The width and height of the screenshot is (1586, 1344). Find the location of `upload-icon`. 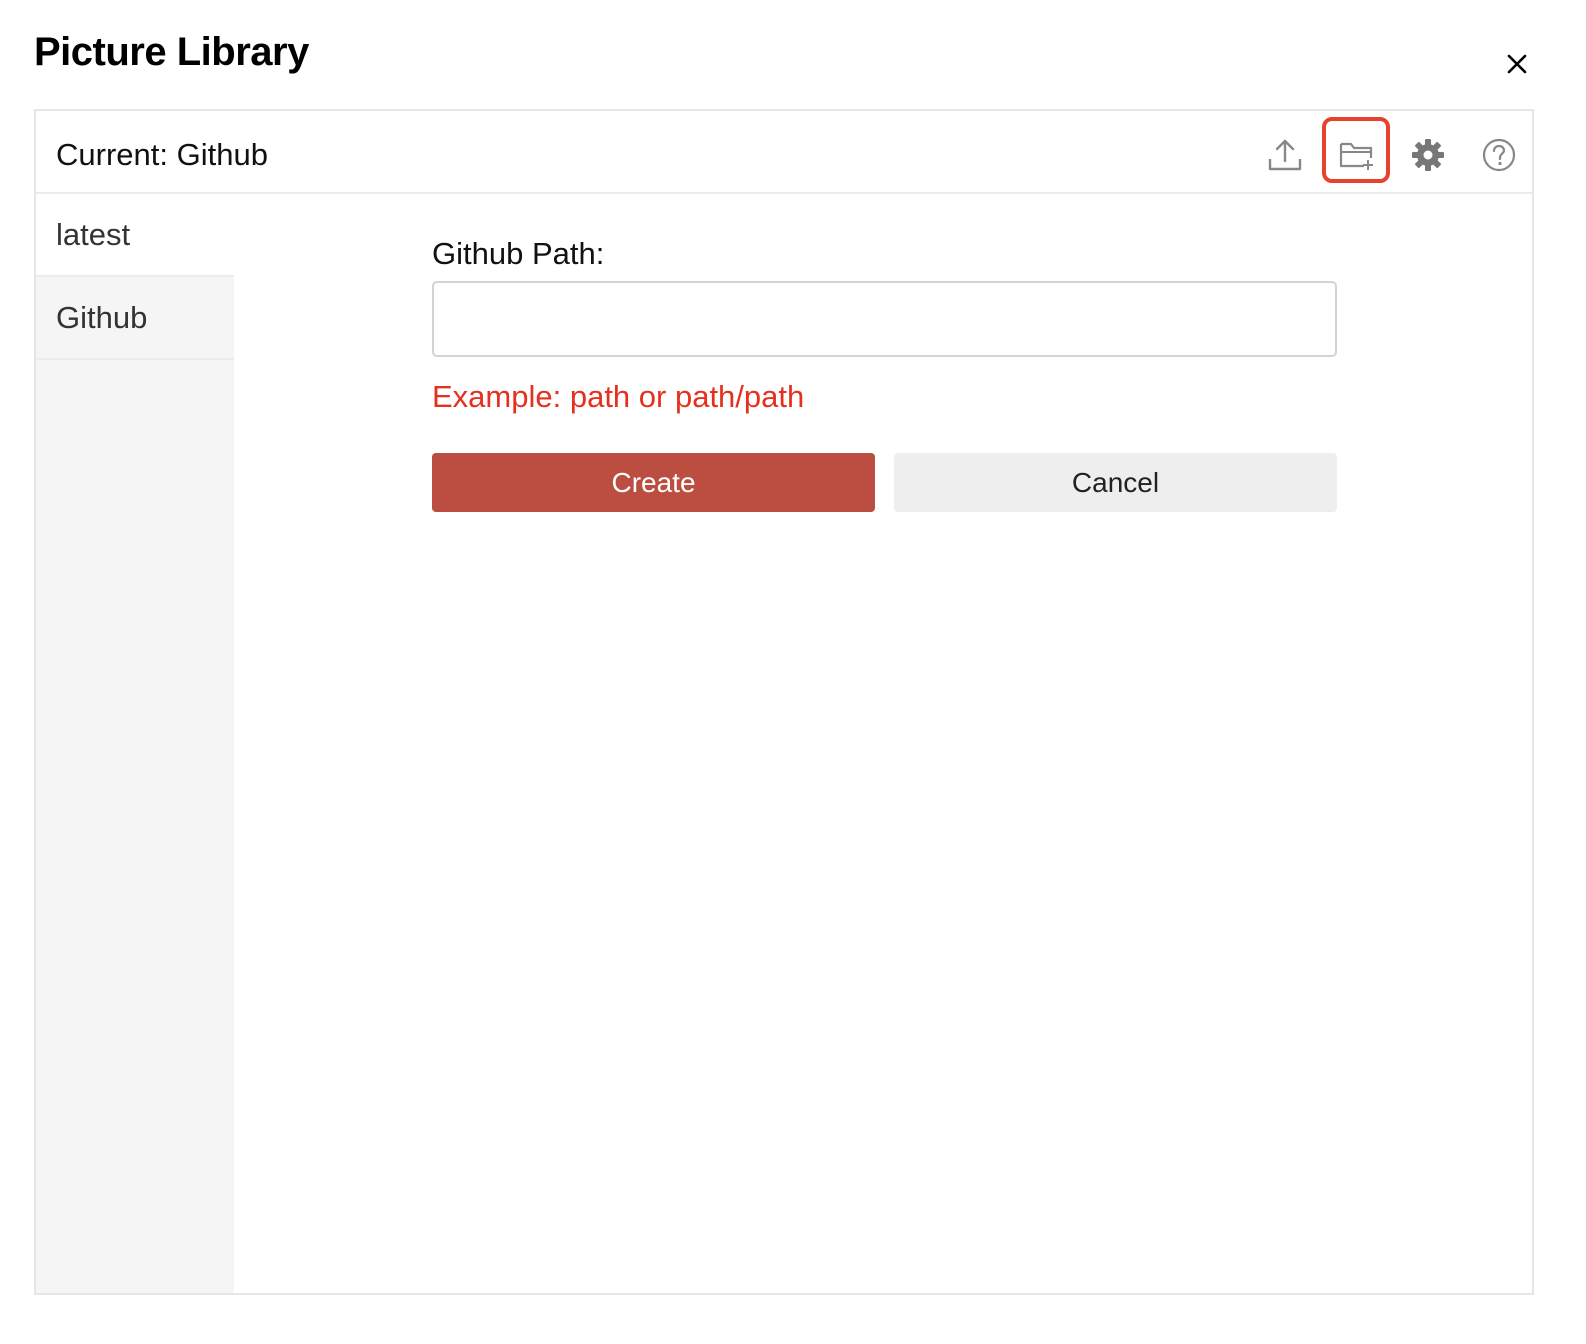

upload-icon is located at coordinates (1285, 155).